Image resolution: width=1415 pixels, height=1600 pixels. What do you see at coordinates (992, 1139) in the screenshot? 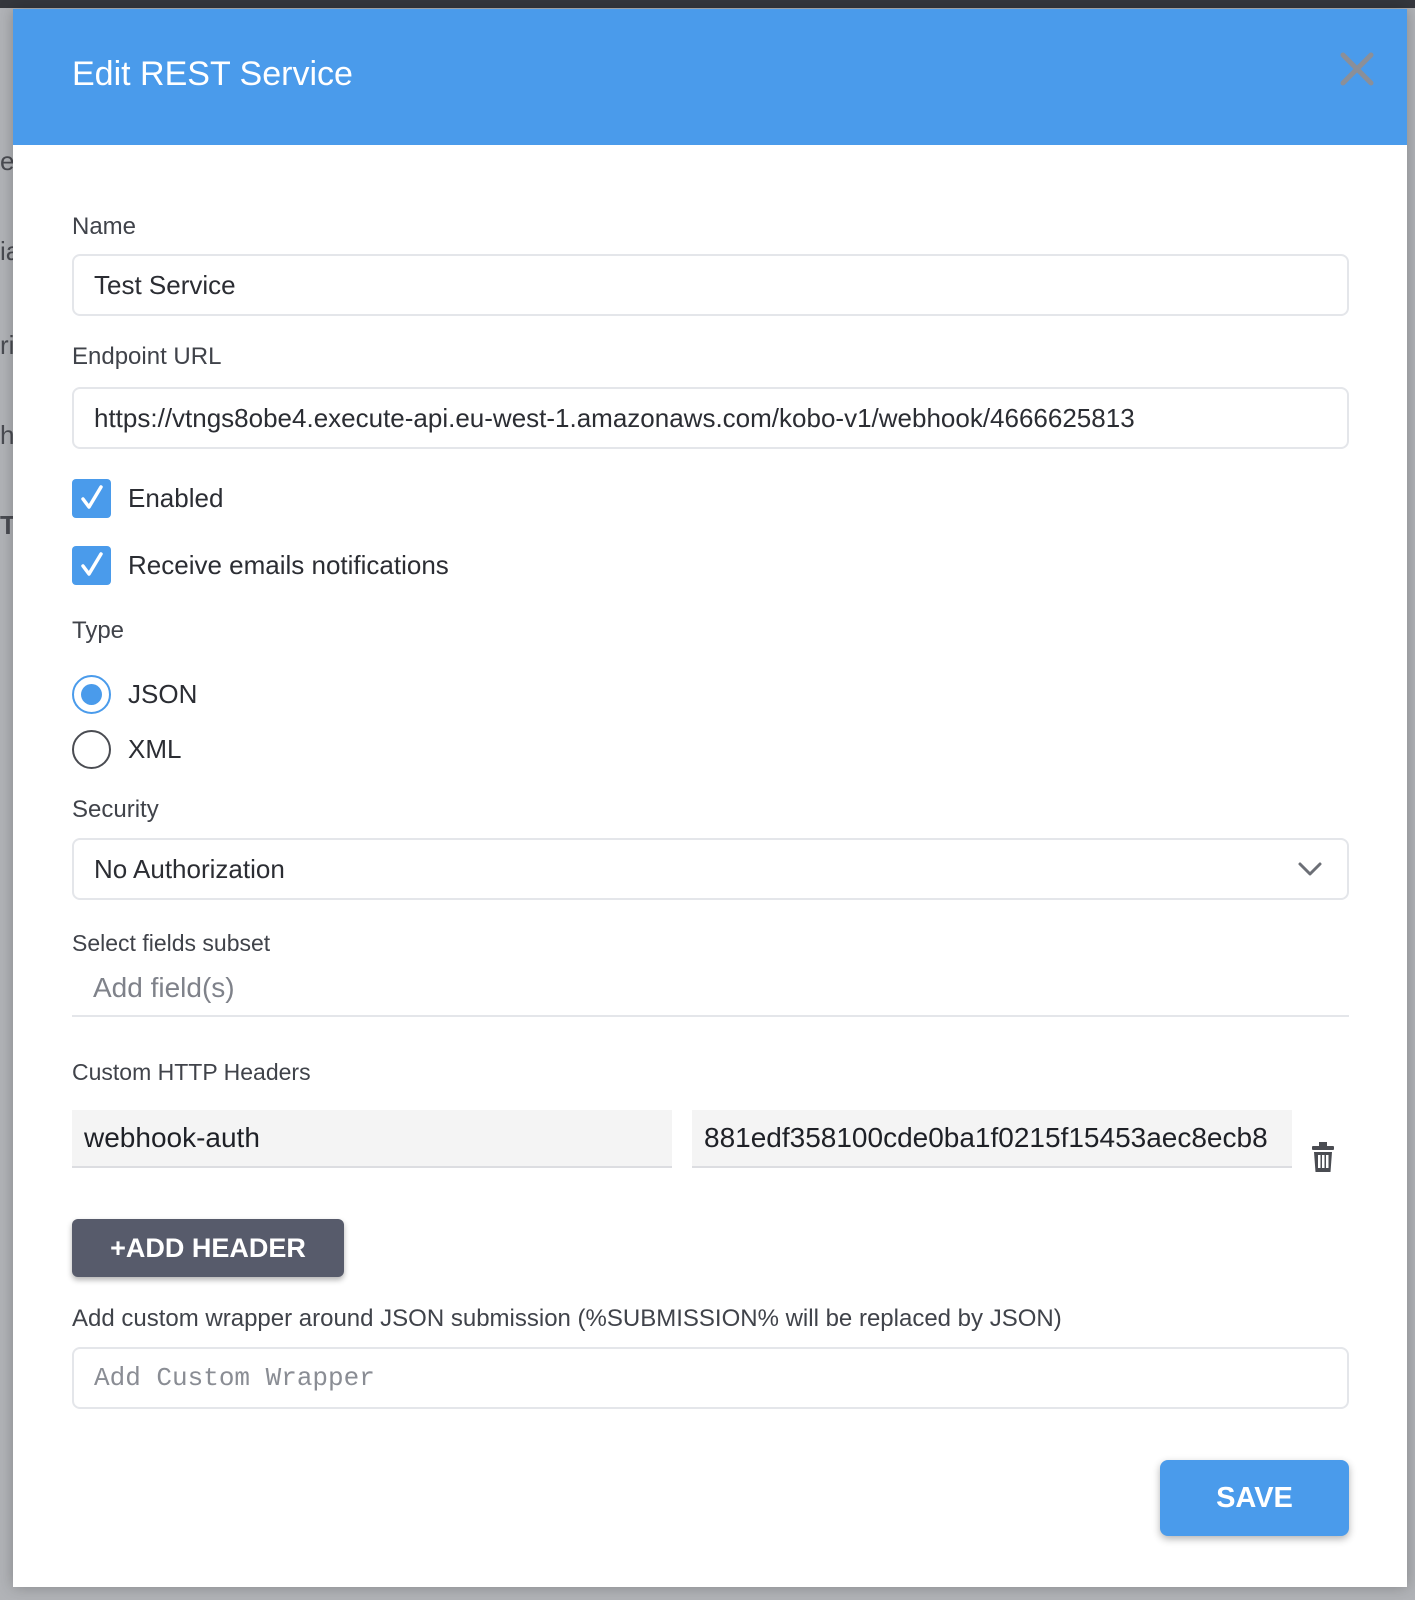
I see `header-value-input: 881edf358100cde0ba1f0215f15453aec8ecb8` at bounding box center [992, 1139].